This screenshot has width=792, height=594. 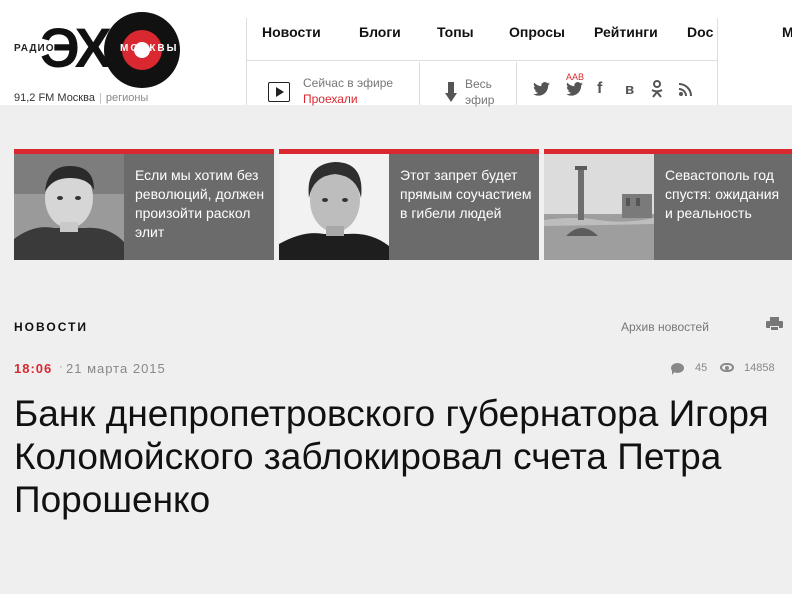 What do you see at coordinates (537, 32) in the screenshot?
I see `nav-item-polls: Опросы` at bounding box center [537, 32].